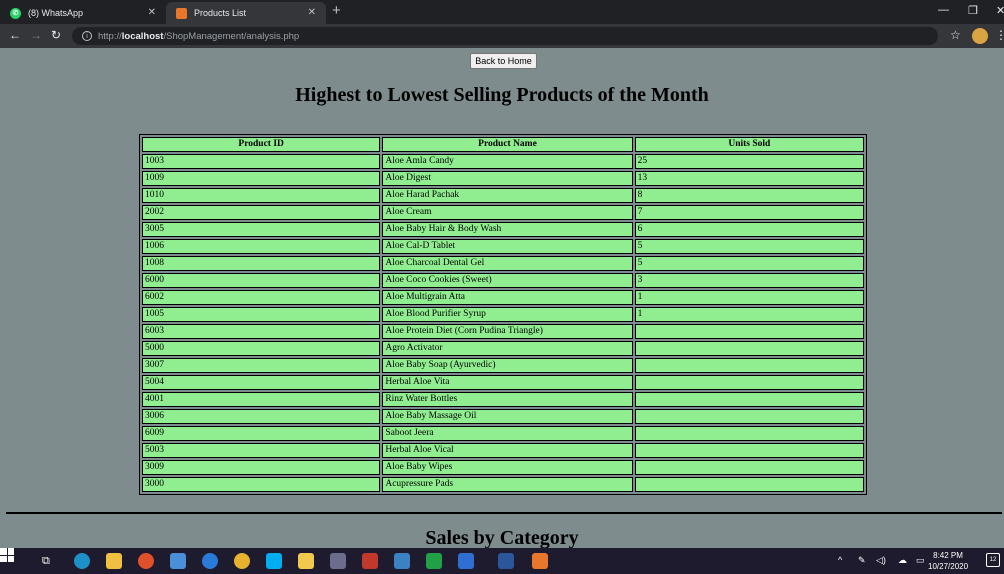 This screenshot has width=1004, height=574. What do you see at coordinates (507, 450) in the screenshot?
I see `cell-product-name: Herbal Aloe Vical` at bounding box center [507, 450].